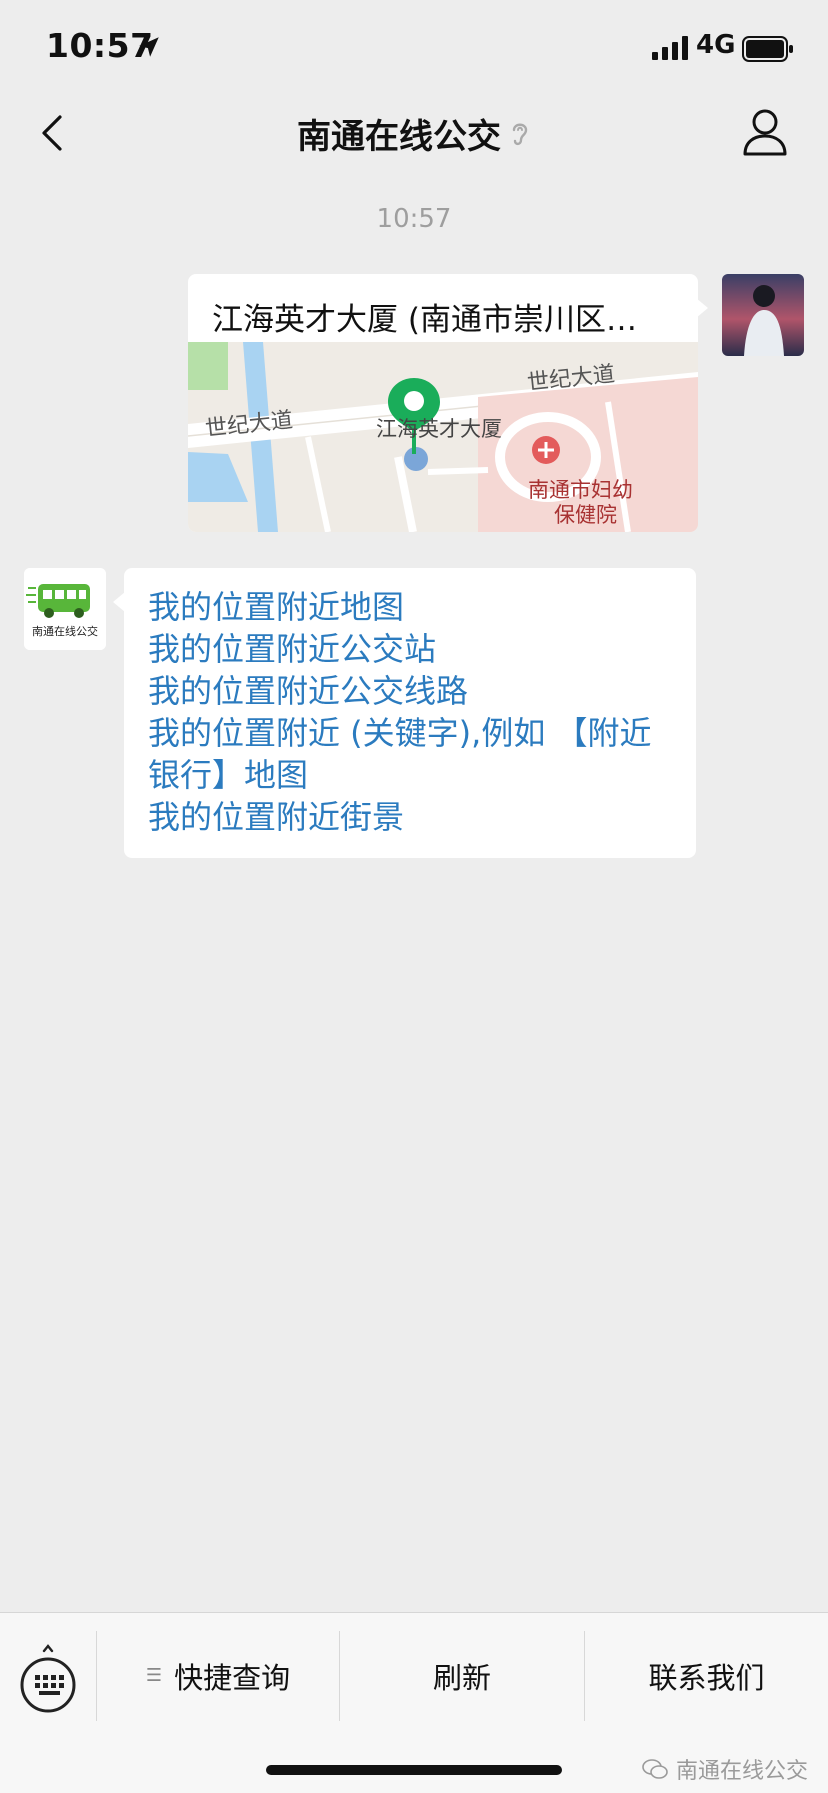  I want to click on menu-refresh-label: 刷新, so click(461, 1678).